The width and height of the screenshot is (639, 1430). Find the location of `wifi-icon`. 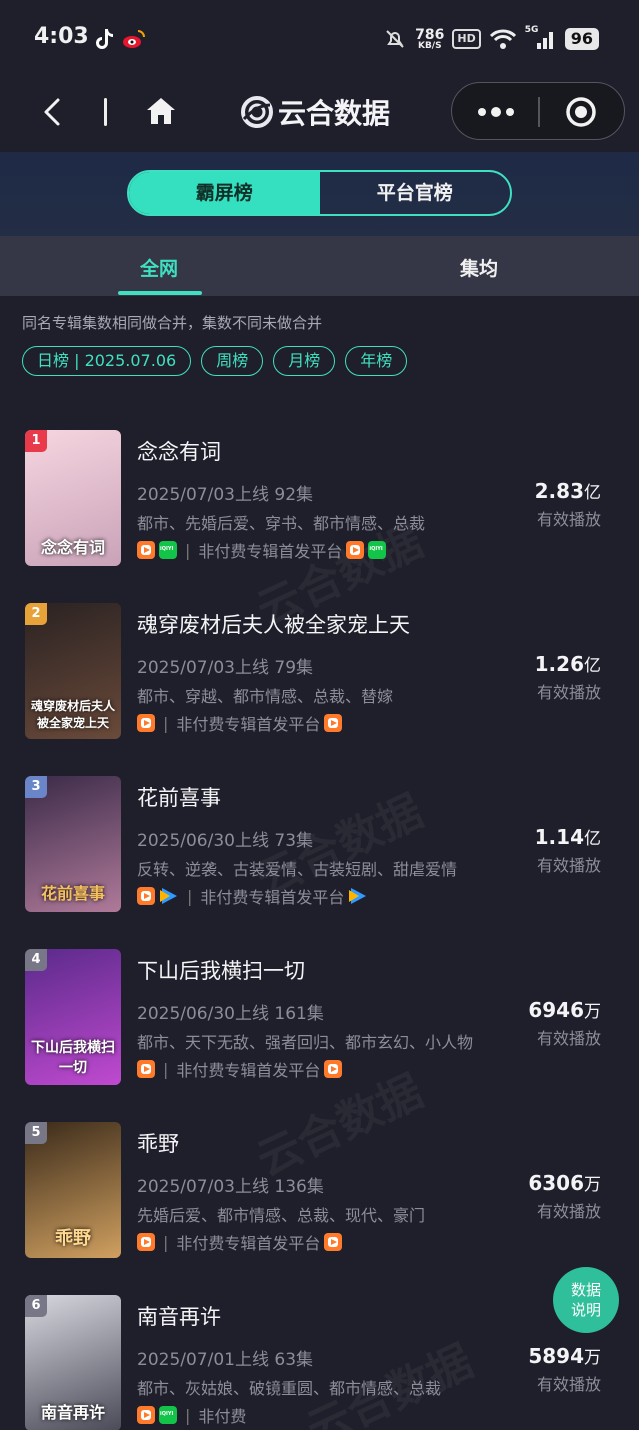

wifi-icon is located at coordinates (502, 39).